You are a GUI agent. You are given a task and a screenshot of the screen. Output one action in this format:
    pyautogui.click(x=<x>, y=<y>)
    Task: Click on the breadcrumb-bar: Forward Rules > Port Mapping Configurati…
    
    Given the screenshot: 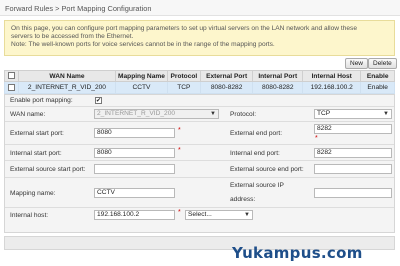 What is the action you would take?
    pyautogui.click(x=200, y=8)
    